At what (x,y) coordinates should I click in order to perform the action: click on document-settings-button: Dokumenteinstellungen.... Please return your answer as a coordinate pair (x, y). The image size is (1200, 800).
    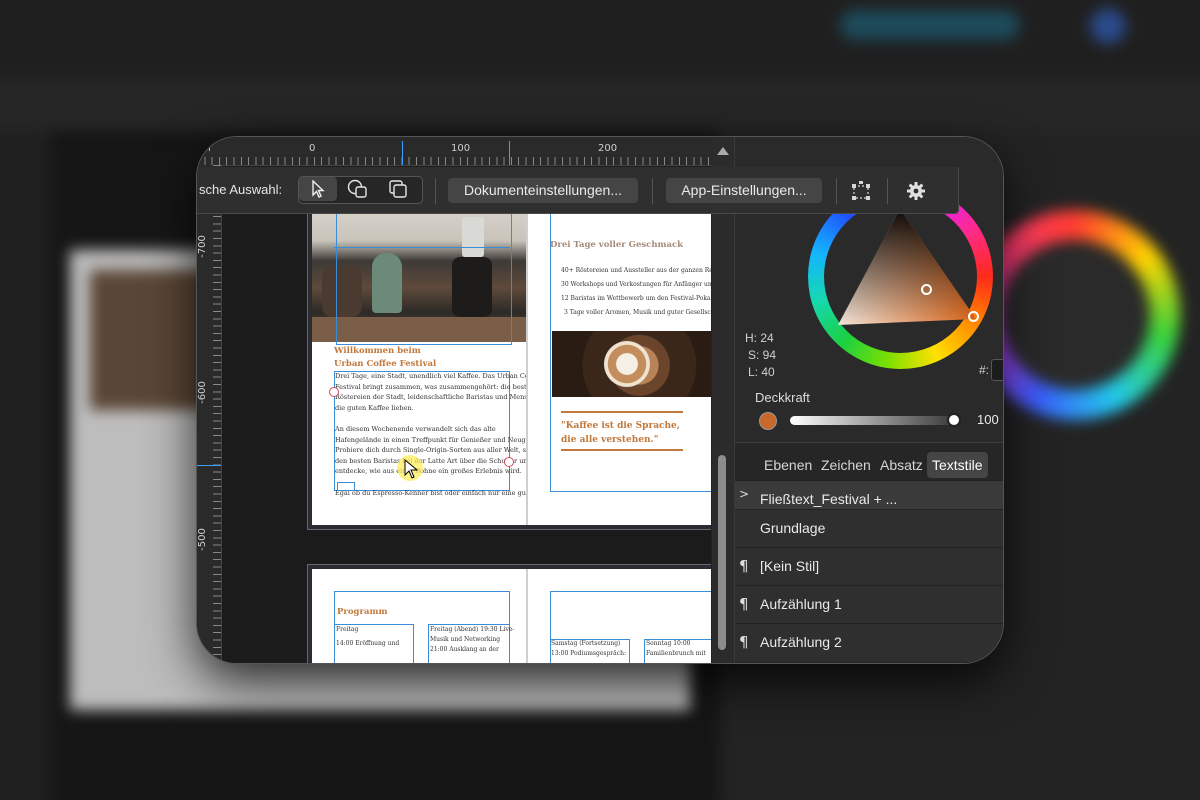
    Looking at the image, I should click on (543, 190).